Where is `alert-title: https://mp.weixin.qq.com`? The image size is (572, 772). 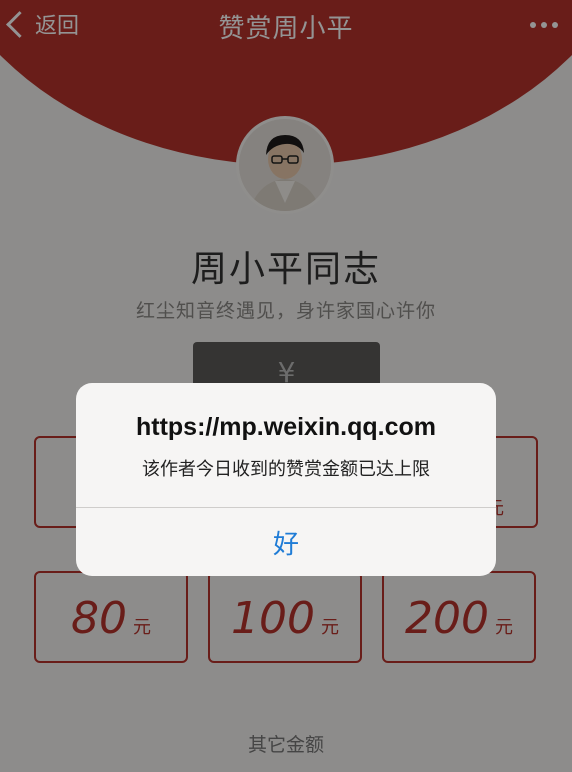 alert-title: https://mp.weixin.qq.com is located at coordinates (285, 427).